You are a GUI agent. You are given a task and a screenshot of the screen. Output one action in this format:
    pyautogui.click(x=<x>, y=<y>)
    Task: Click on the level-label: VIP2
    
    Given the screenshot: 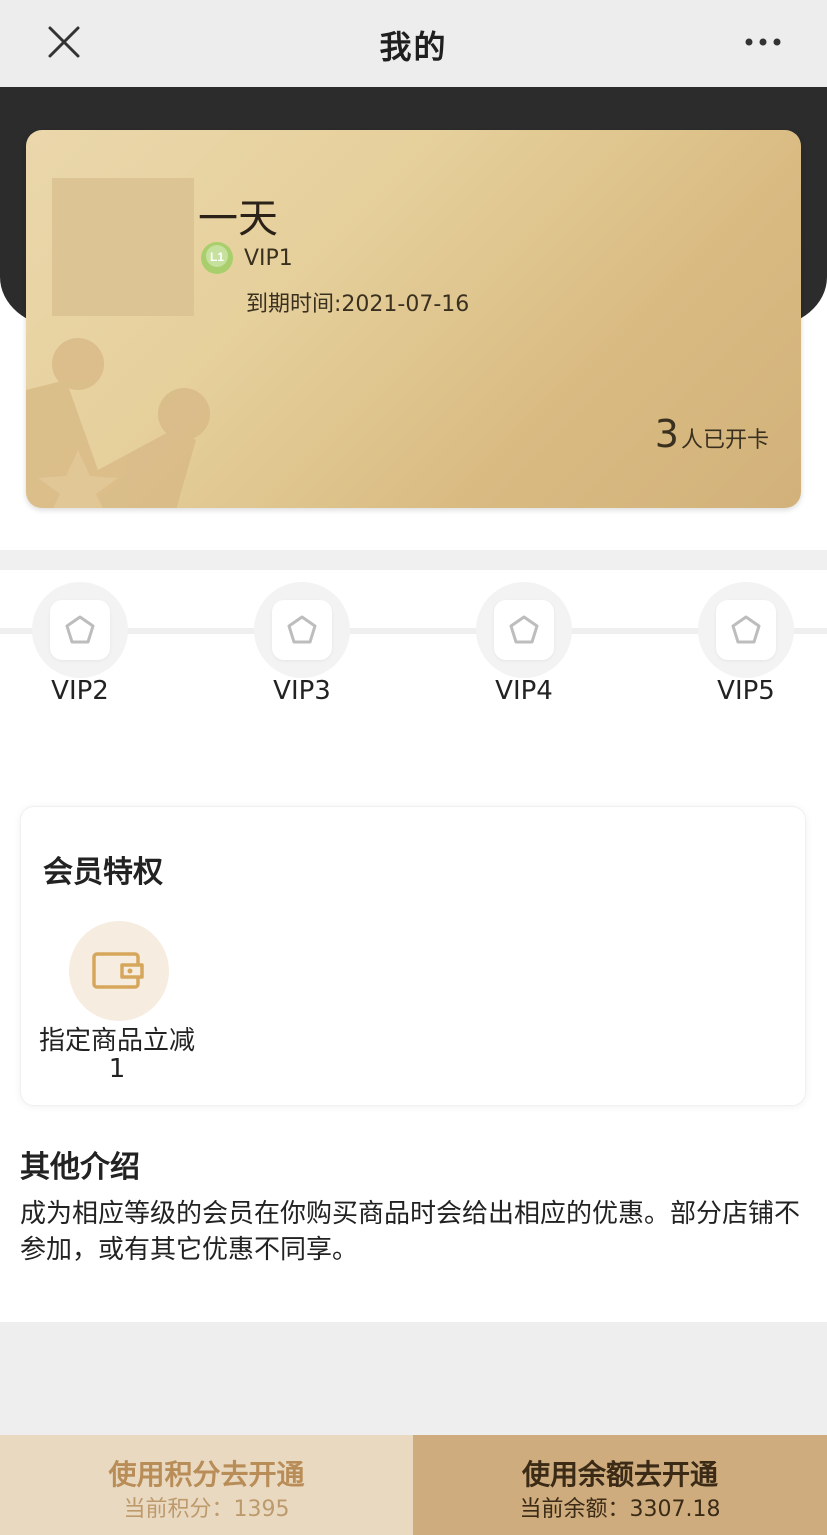 What is the action you would take?
    pyautogui.click(x=80, y=691)
    